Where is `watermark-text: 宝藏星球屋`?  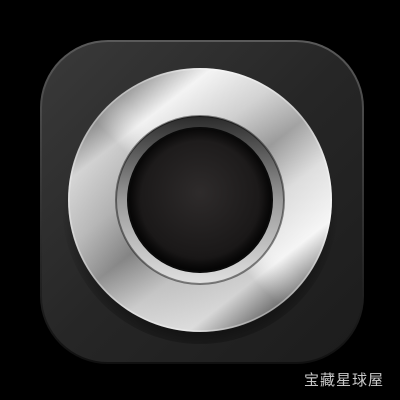 watermark-text: 宝藏星球屋 is located at coordinates (343, 380).